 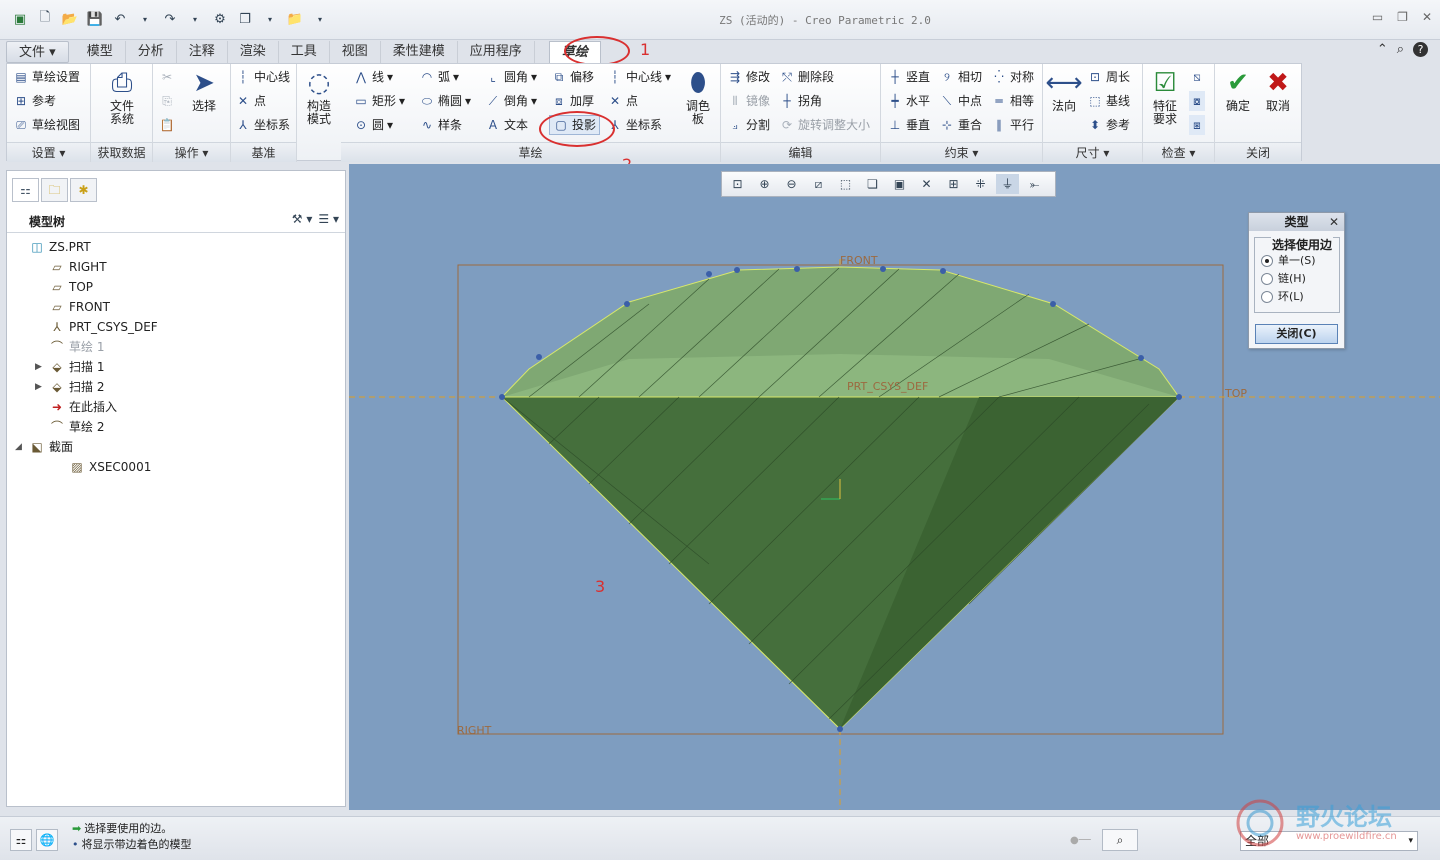 What do you see at coordinates (1382, 49) in the screenshot?
I see `collapse-ribbon-icon: ⌃` at bounding box center [1382, 49].